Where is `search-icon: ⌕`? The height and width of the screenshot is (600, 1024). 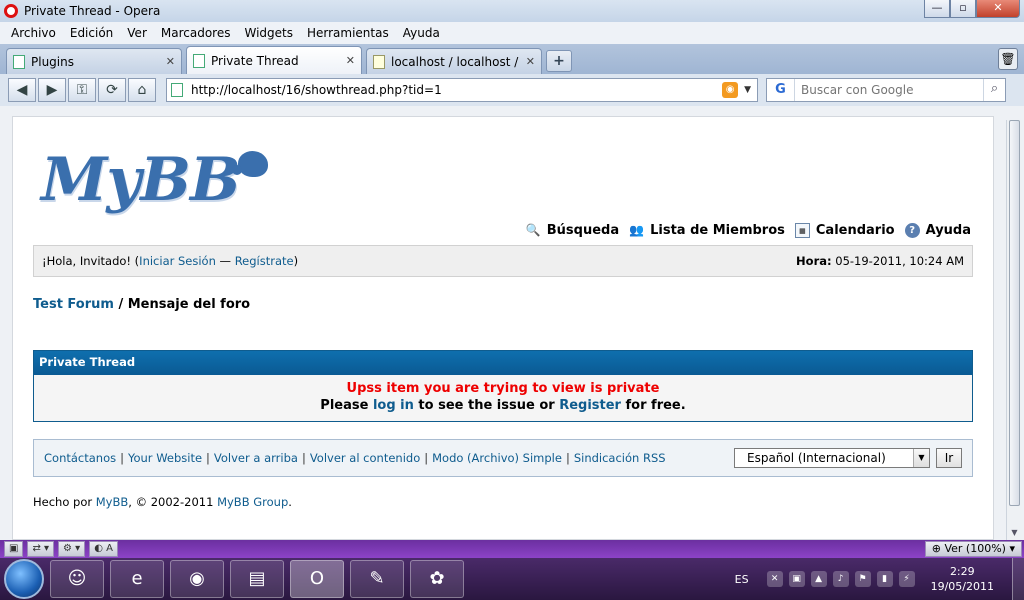 search-icon: ⌕ is located at coordinates (994, 90).